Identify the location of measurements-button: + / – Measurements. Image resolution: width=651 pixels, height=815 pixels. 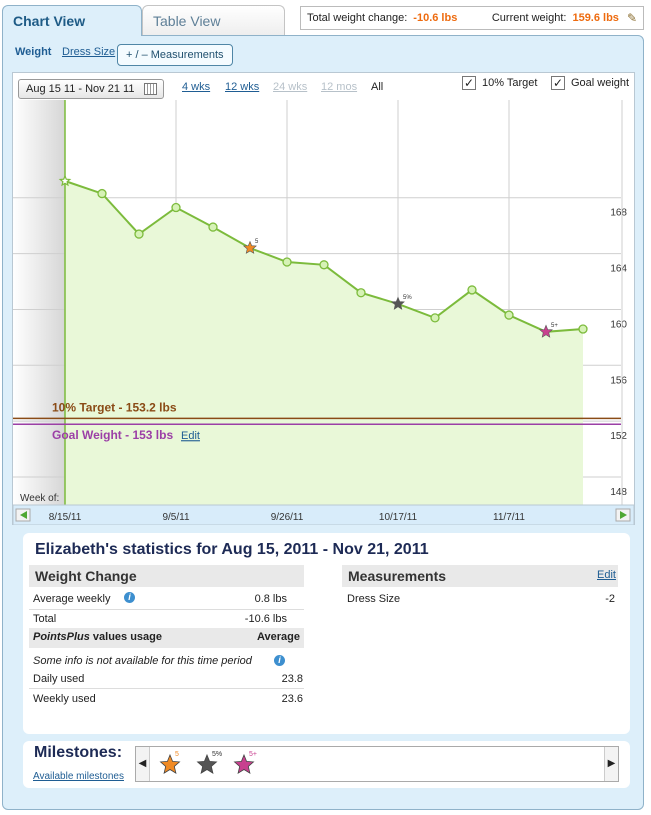
(175, 55).